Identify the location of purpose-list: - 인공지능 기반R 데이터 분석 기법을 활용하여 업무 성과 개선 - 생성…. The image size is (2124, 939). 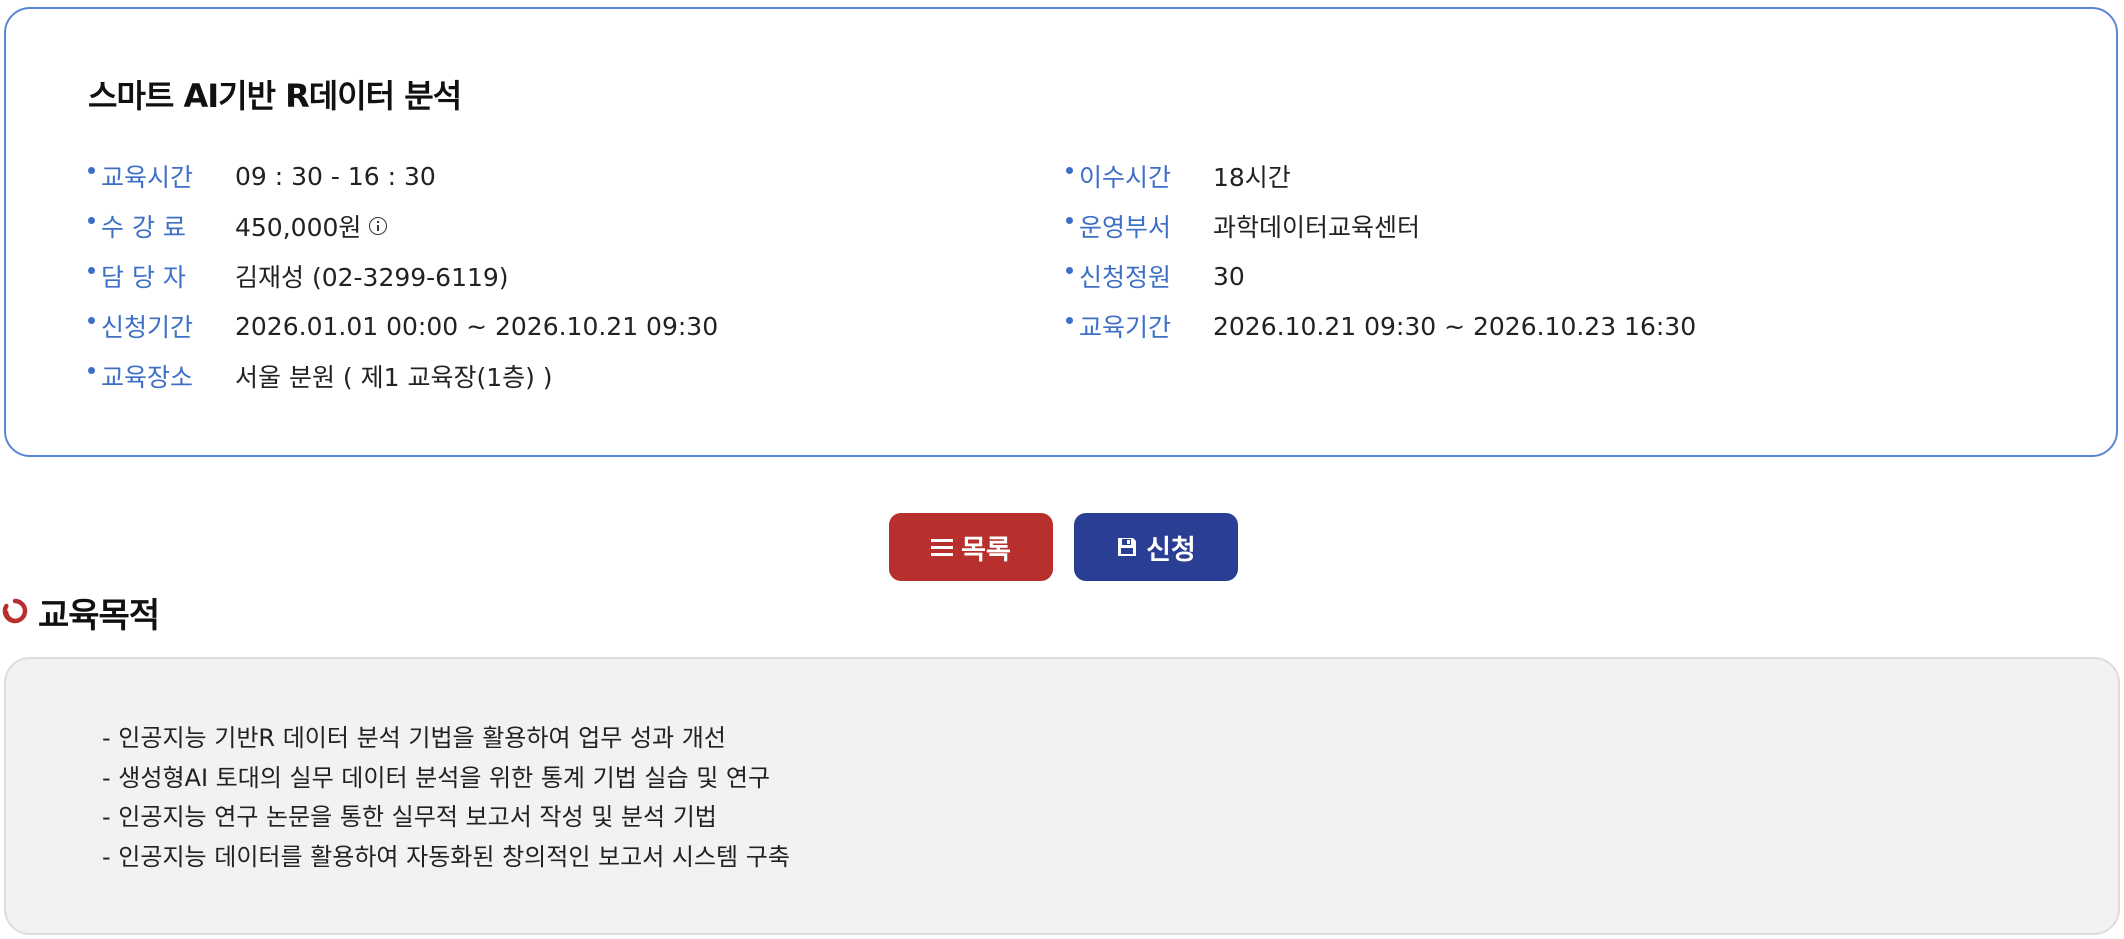
(446, 798).